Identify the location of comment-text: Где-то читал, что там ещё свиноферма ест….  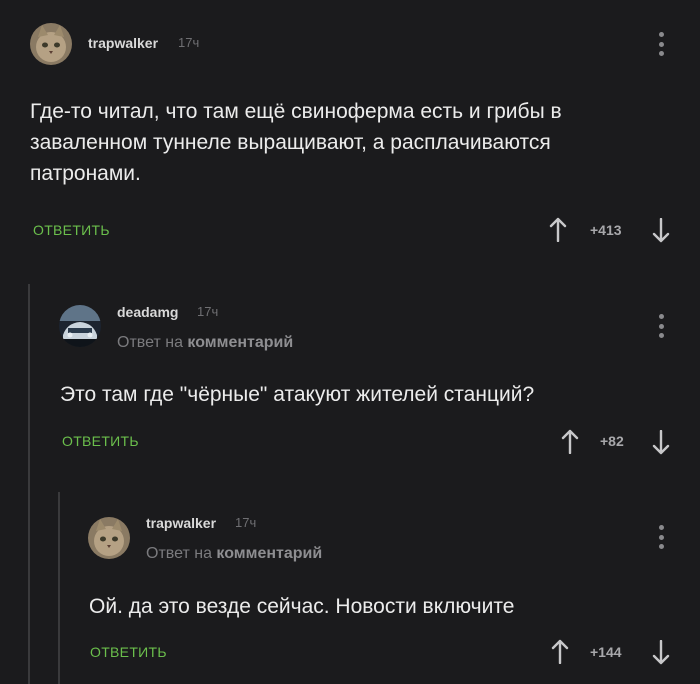
(296, 142).